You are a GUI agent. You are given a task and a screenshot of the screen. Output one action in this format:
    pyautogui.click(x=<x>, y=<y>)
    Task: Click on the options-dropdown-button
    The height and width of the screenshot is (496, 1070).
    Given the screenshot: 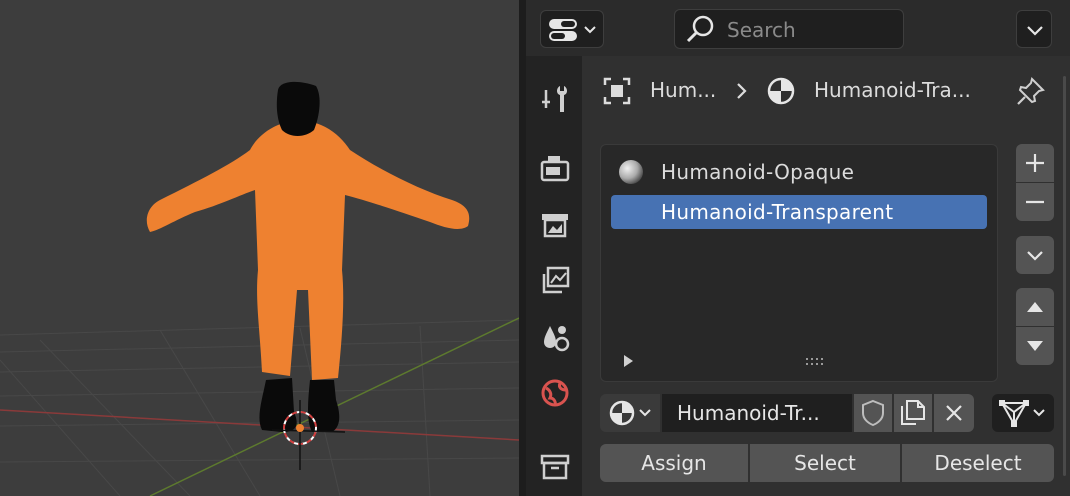 What is the action you would take?
    pyautogui.click(x=1034, y=29)
    